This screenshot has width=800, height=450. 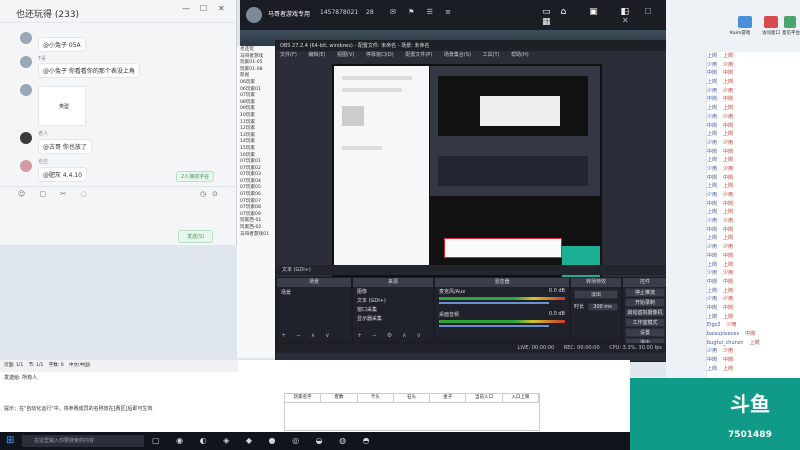 I want to click on menu-item: 编辑(E), so click(x=316, y=55).